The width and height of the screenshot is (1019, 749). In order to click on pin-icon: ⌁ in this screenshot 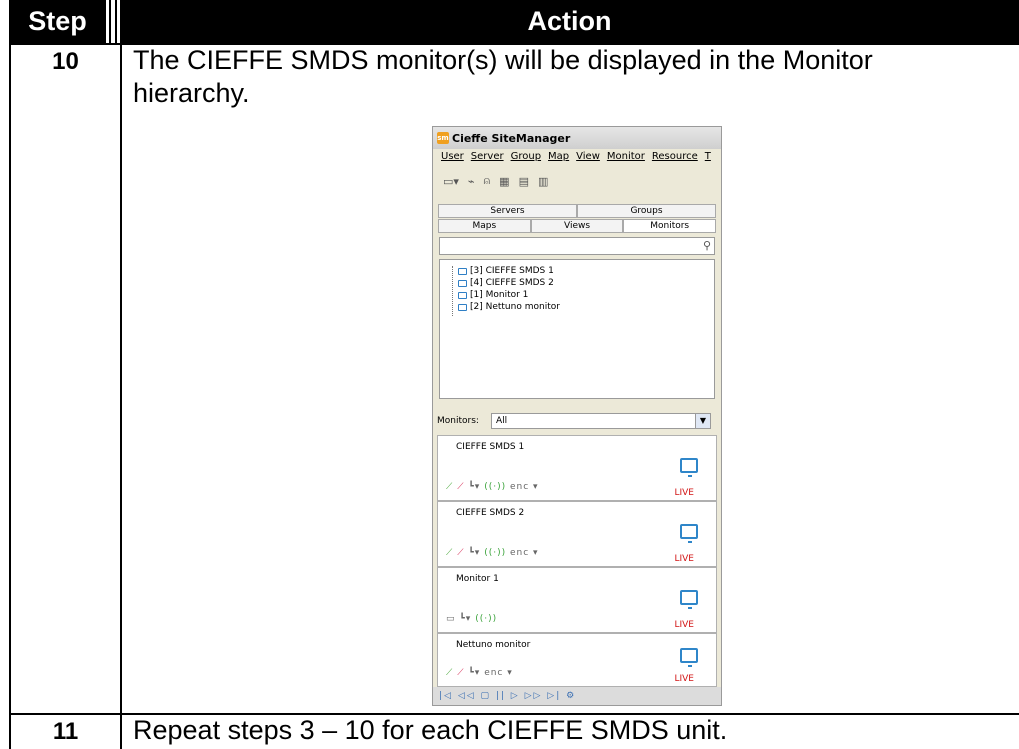, I will do `click(471, 181)`.